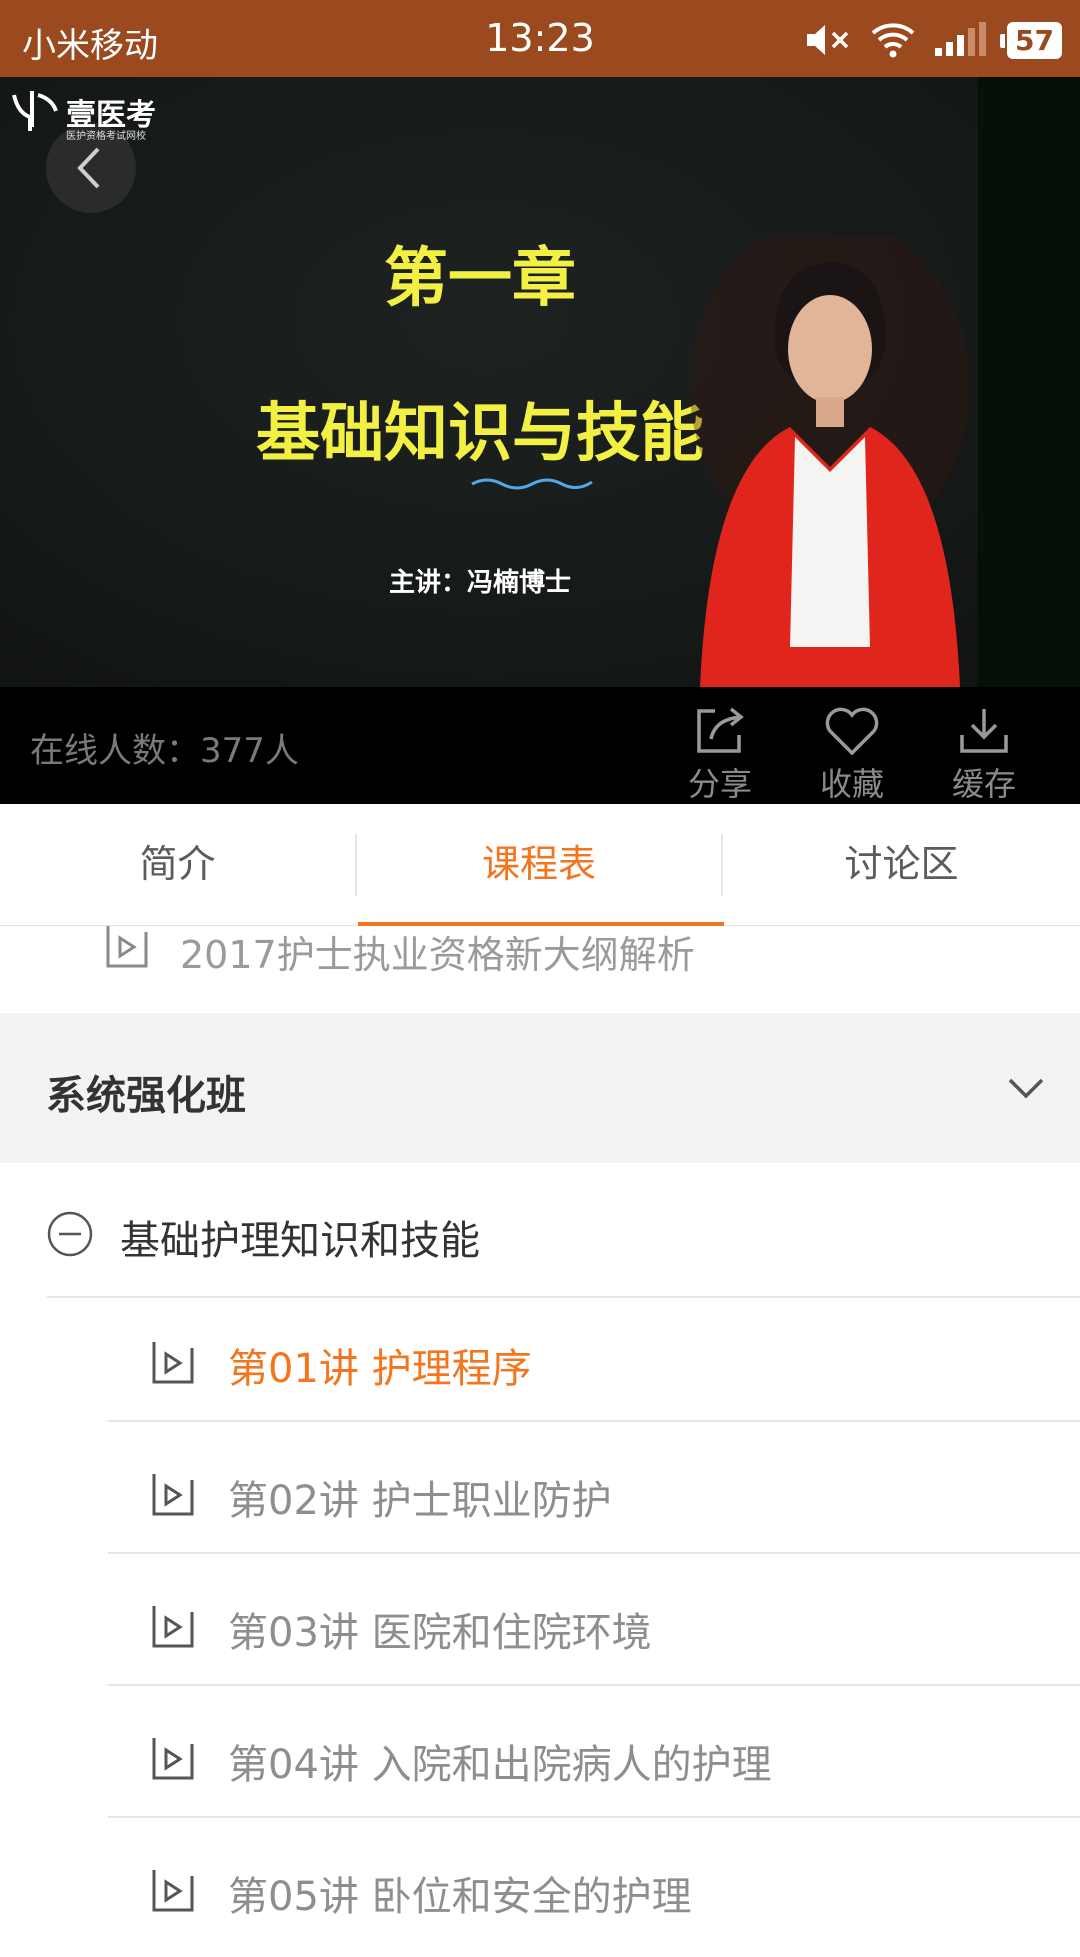  Describe the element at coordinates (540, 1363) in the screenshot. I see `lecture-item: 第01讲 护理程序` at that location.